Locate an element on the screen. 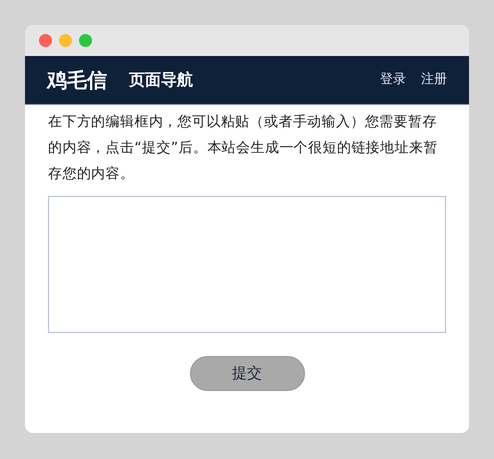 The width and height of the screenshot is (494, 459). nav-menu-link: 页面导航 is located at coordinates (161, 80).